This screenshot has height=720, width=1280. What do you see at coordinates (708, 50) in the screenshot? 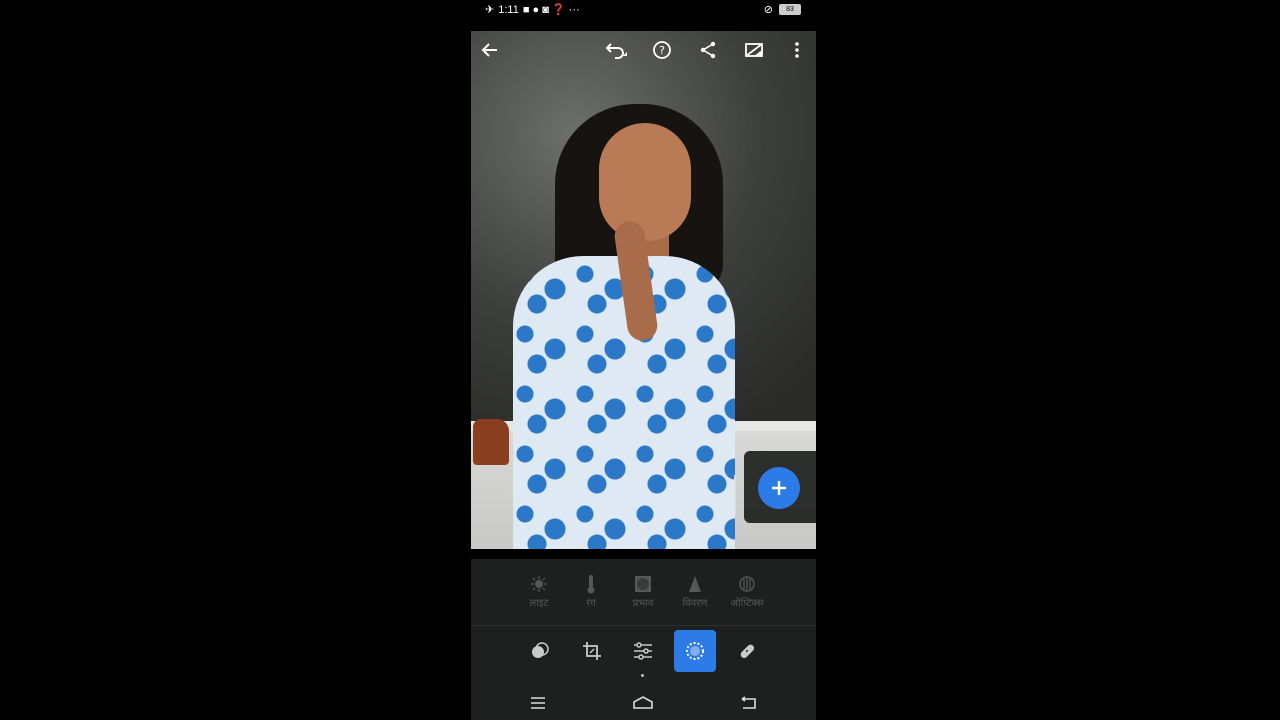
I see `share-icon` at bounding box center [708, 50].